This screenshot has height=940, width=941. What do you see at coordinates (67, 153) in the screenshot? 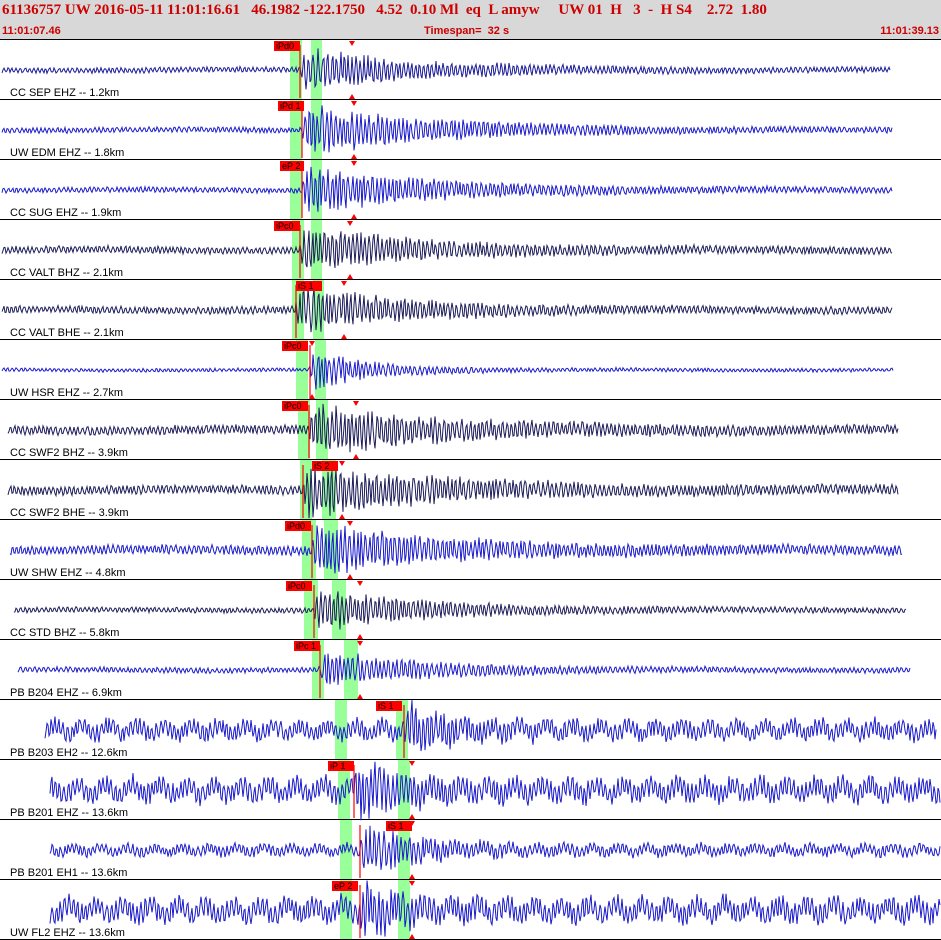
I see `channel-label: UW EDM EHZ -- 1.8km` at bounding box center [67, 153].